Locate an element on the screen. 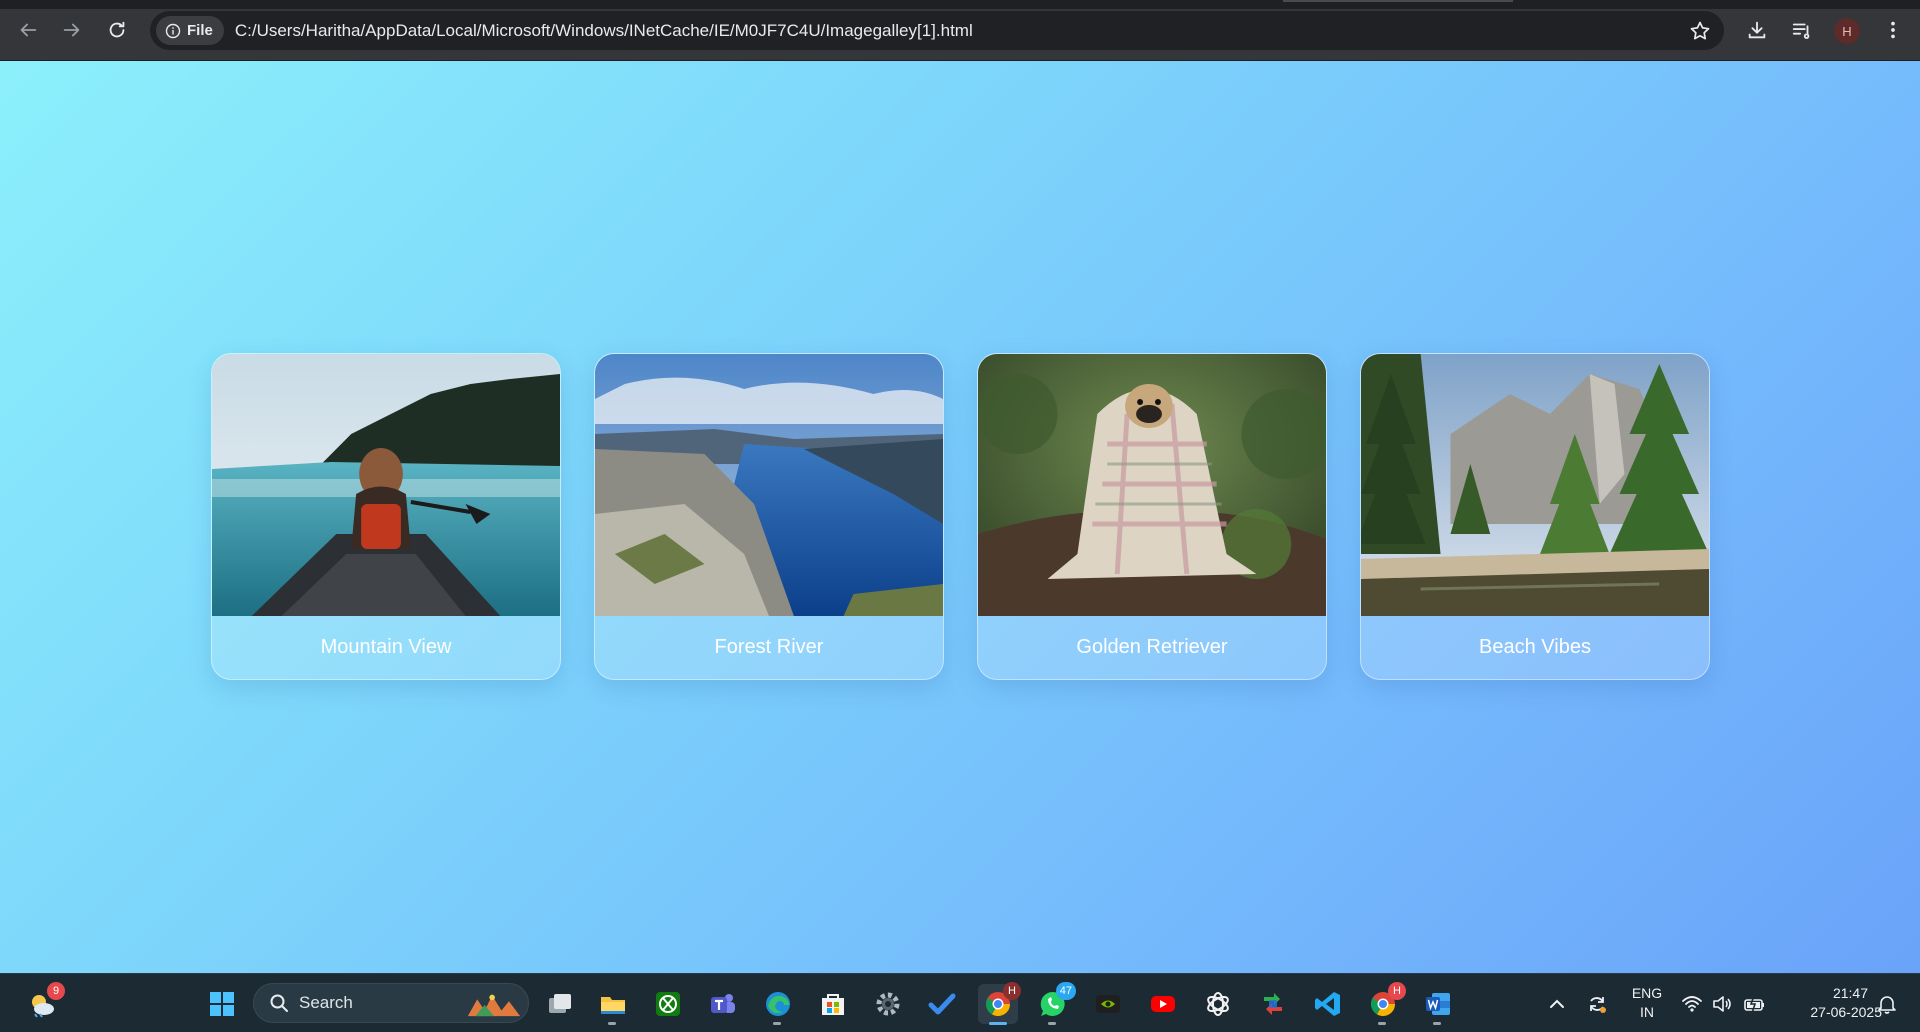 This screenshot has width=1920, height=1032. youtube-button is located at coordinates (1163, 1004).